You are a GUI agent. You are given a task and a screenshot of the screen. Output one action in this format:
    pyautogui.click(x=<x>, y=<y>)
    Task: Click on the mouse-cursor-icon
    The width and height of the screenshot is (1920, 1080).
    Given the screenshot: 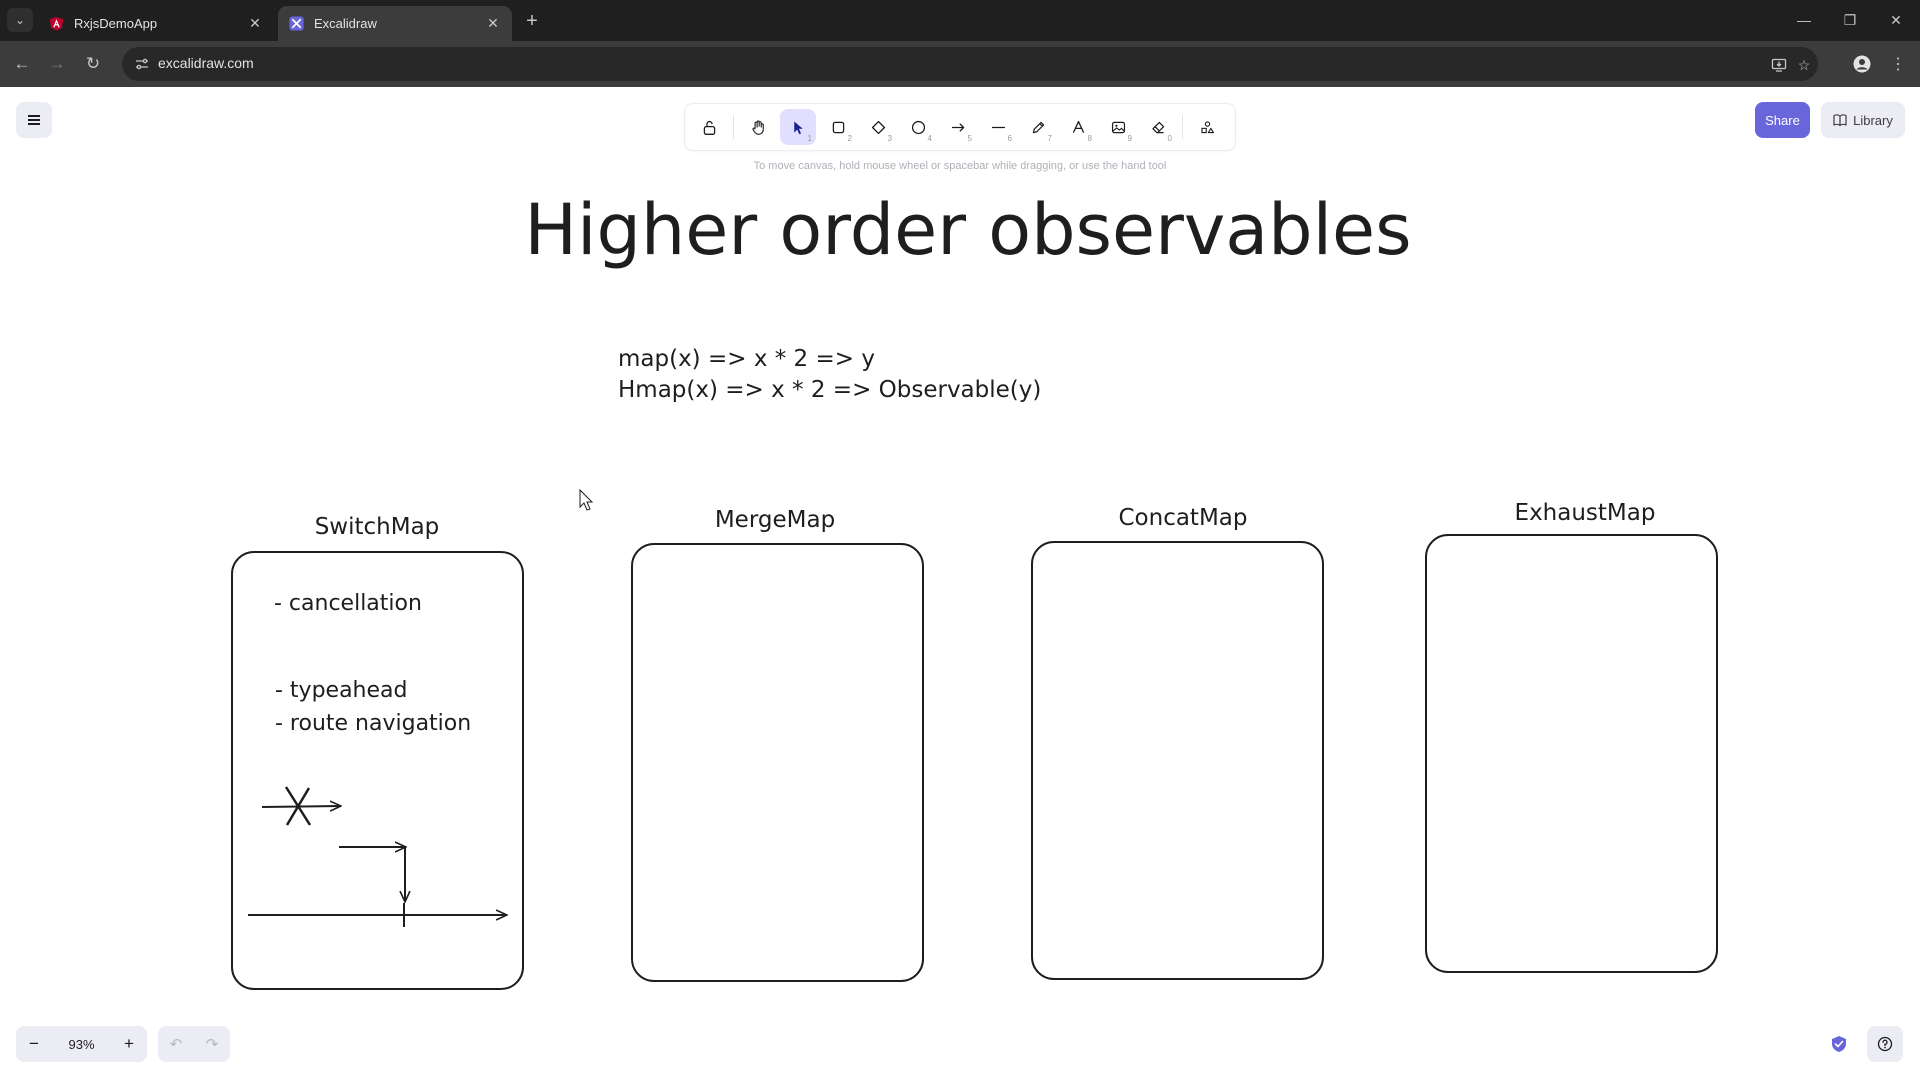 What is the action you would take?
    pyautogui.click(x=586, y=499)
    